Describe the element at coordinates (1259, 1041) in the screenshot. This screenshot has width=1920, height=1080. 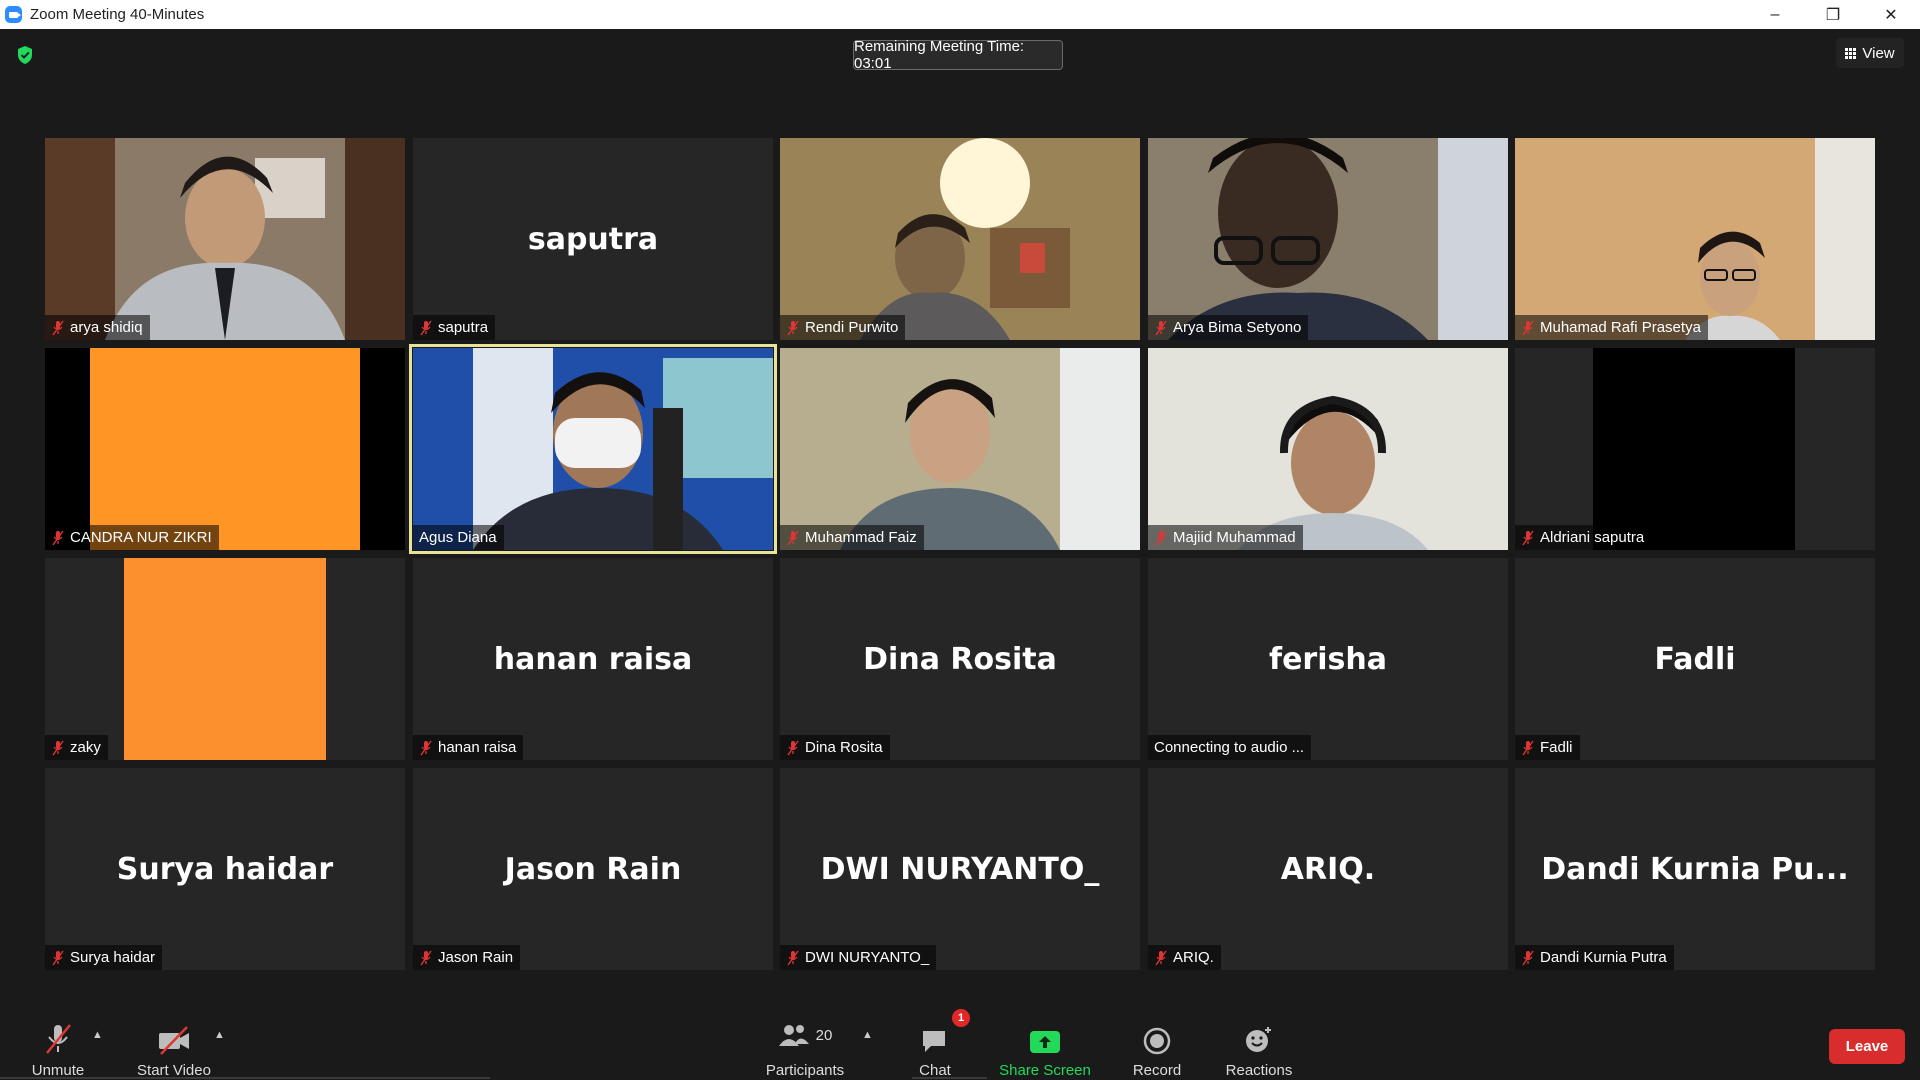
I see `reactions-button: Reactions` at that location.